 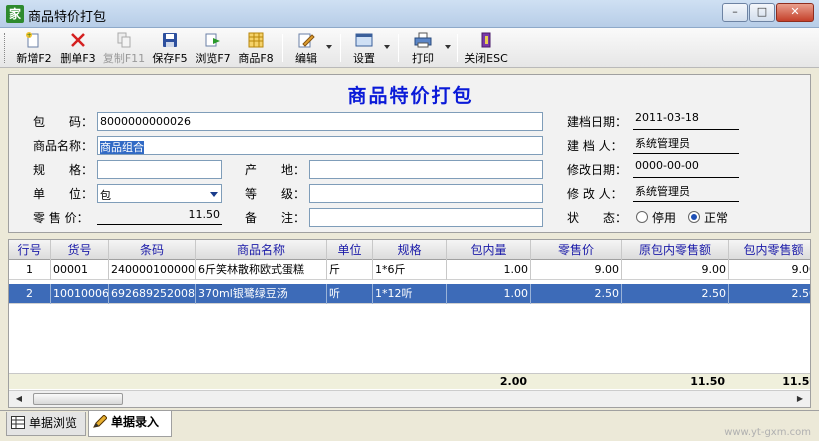 What do you see at coordinates (426, 169) in the screenshot?
I see `origin-field` at bounding box center [426, 169].